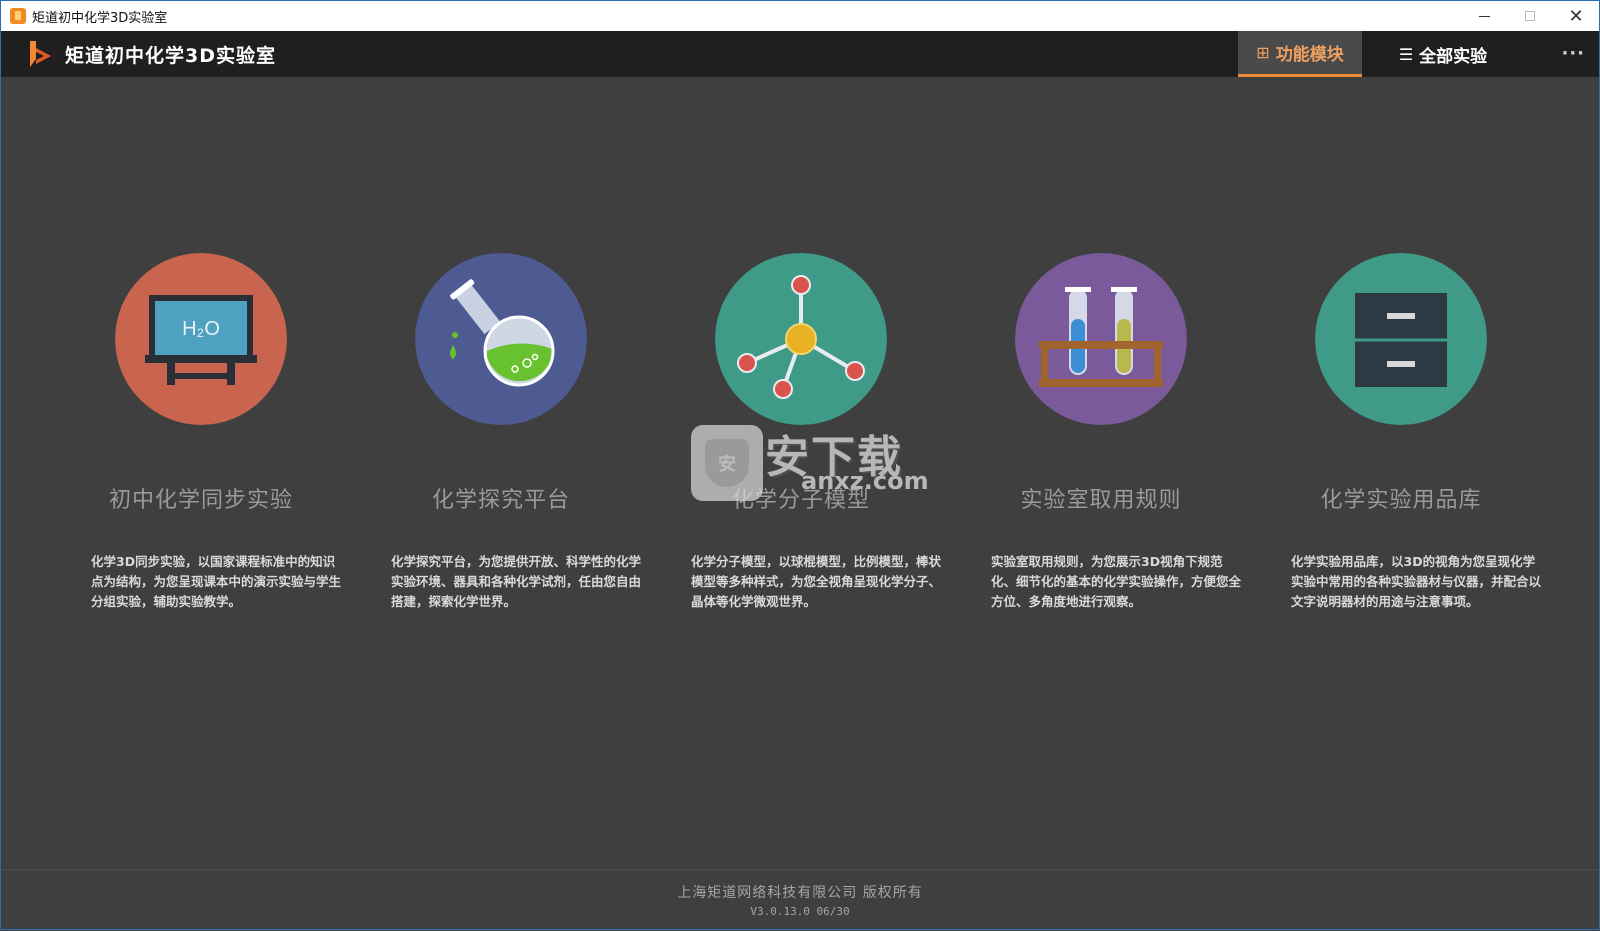  What do you see at coordinates (1573, 53) in the screenshot?
I see `more-menu-button: ···` at bounding box center [1573, 53].